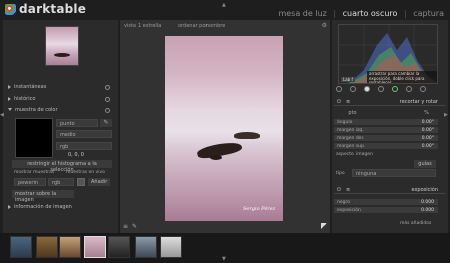 Image resolution: width=450 pixels, height=263 pixels. What do you see at coordinates (367, 89) in the screenshot?
I see `circle-icon` at bounding box center [367, 89].